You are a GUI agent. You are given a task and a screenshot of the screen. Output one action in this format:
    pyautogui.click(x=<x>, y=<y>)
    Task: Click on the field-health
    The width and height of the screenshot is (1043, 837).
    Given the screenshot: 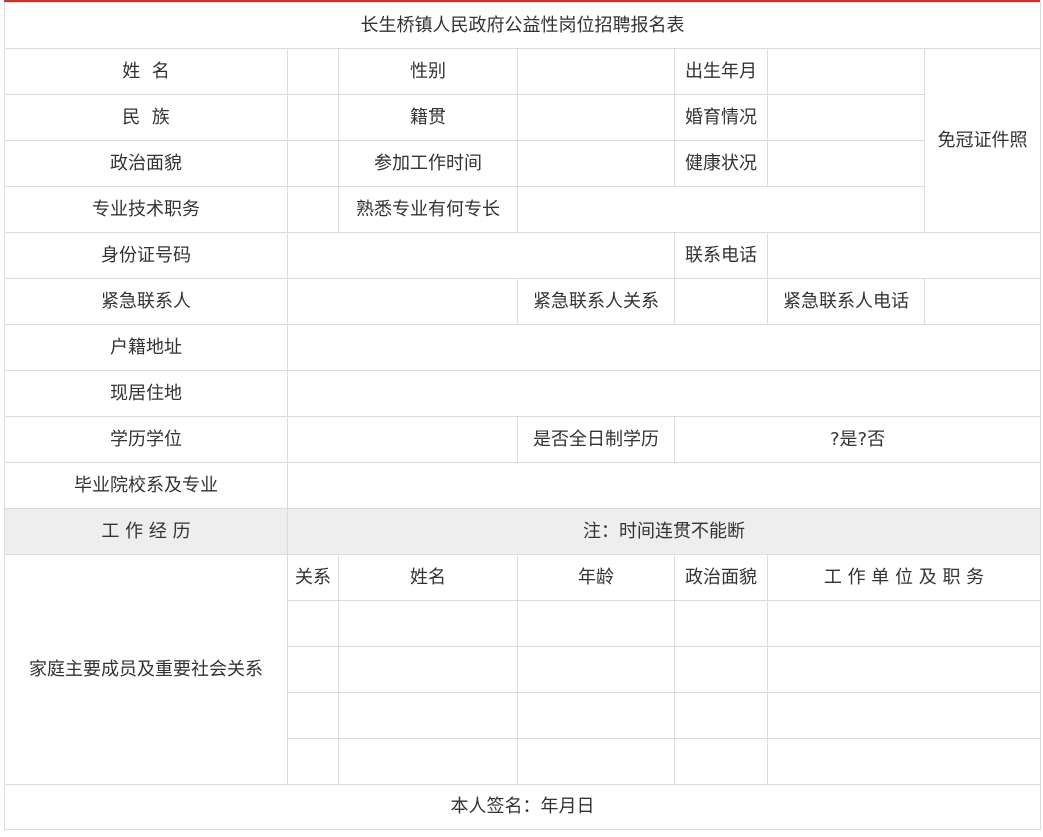 What is the action you would take?
    pyautogui.click(x=846, y=163)
    